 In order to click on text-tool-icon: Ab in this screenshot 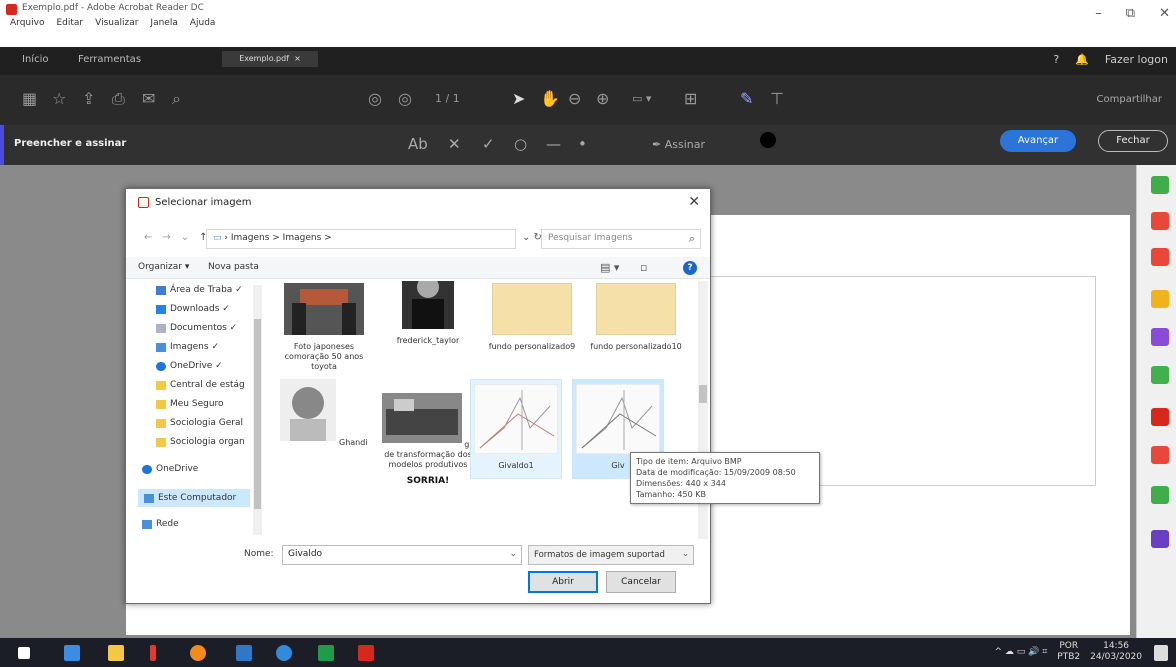, I will do `click(418, 144)`.